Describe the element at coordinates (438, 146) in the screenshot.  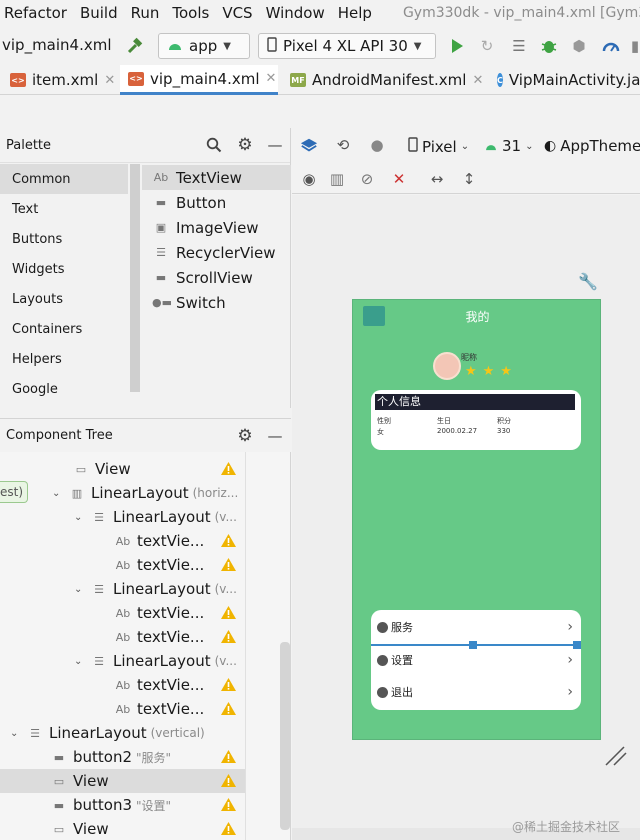
I see `device-dropdown: Pixel ⌄` at that location.